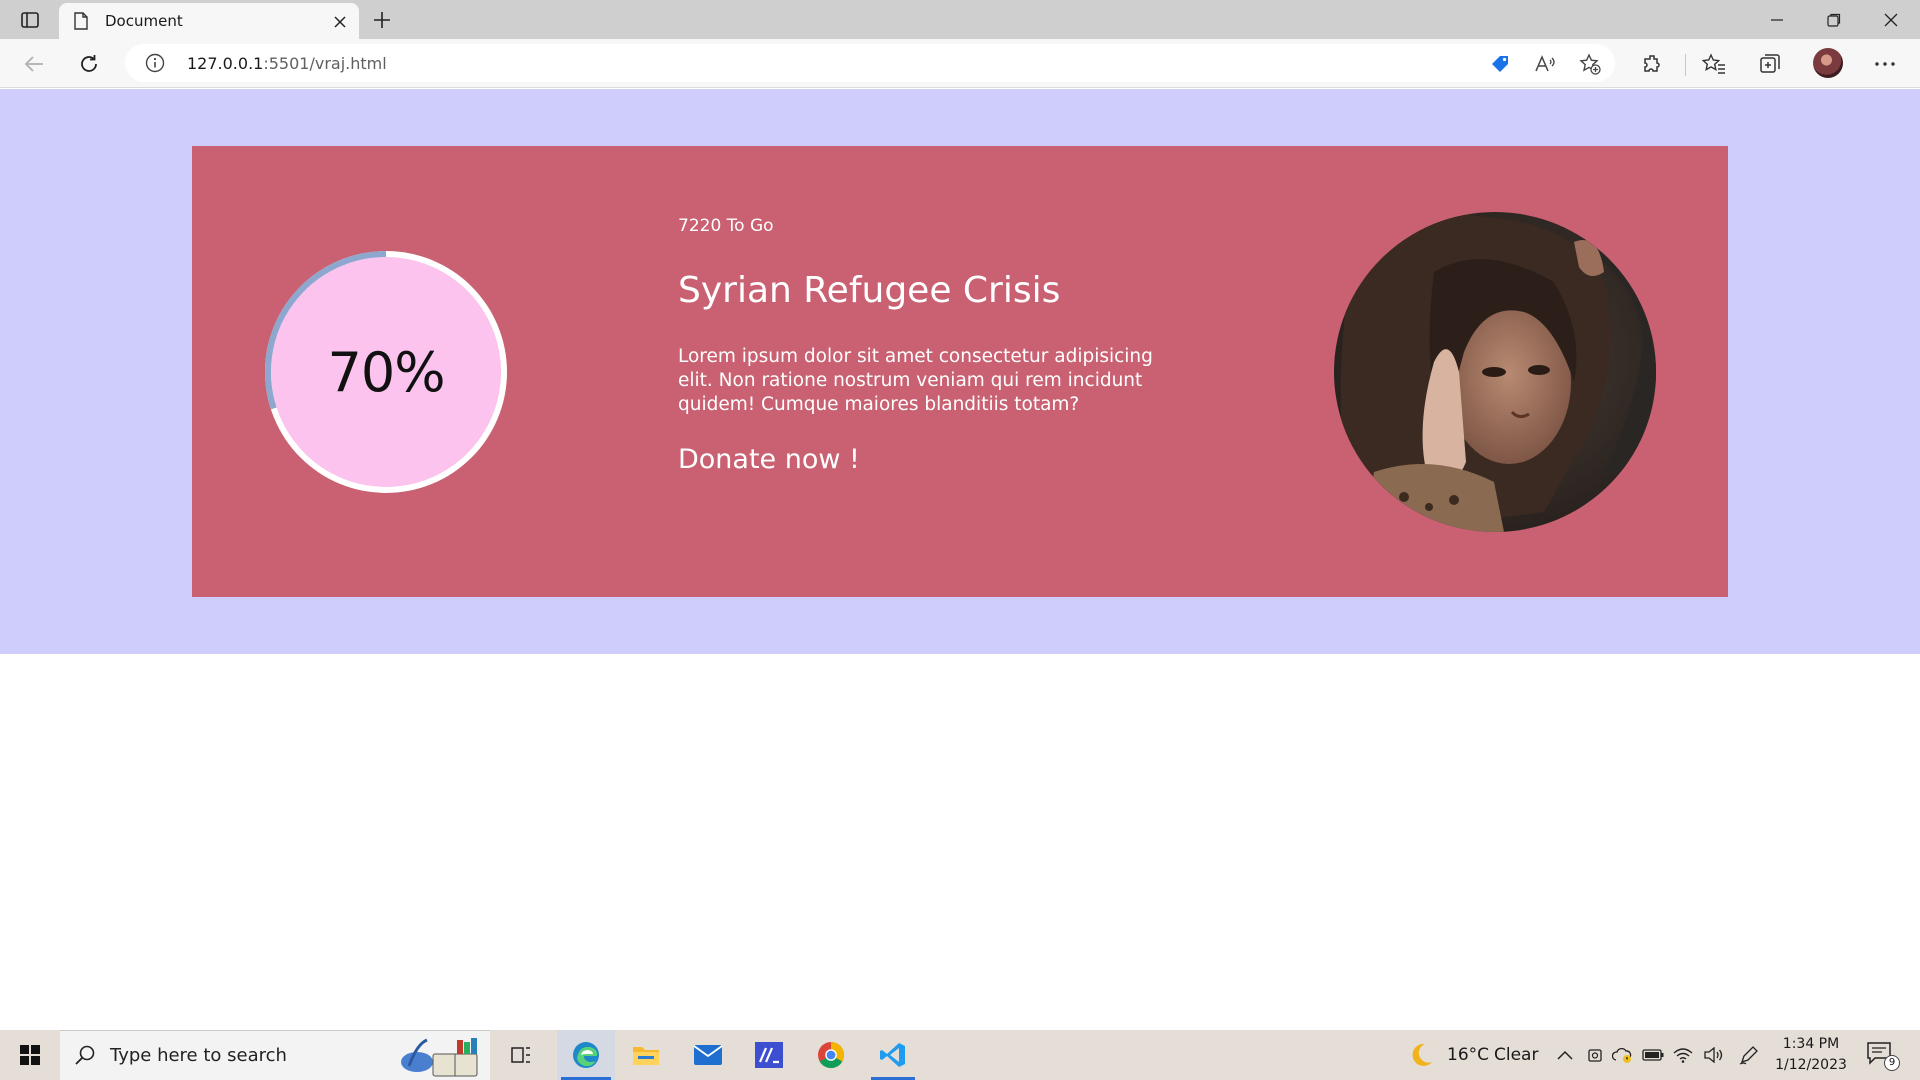  What do you see at coordinates (85, 1057) in the screenshot?
I see `search-icon` at bounding box center [85, 1057].